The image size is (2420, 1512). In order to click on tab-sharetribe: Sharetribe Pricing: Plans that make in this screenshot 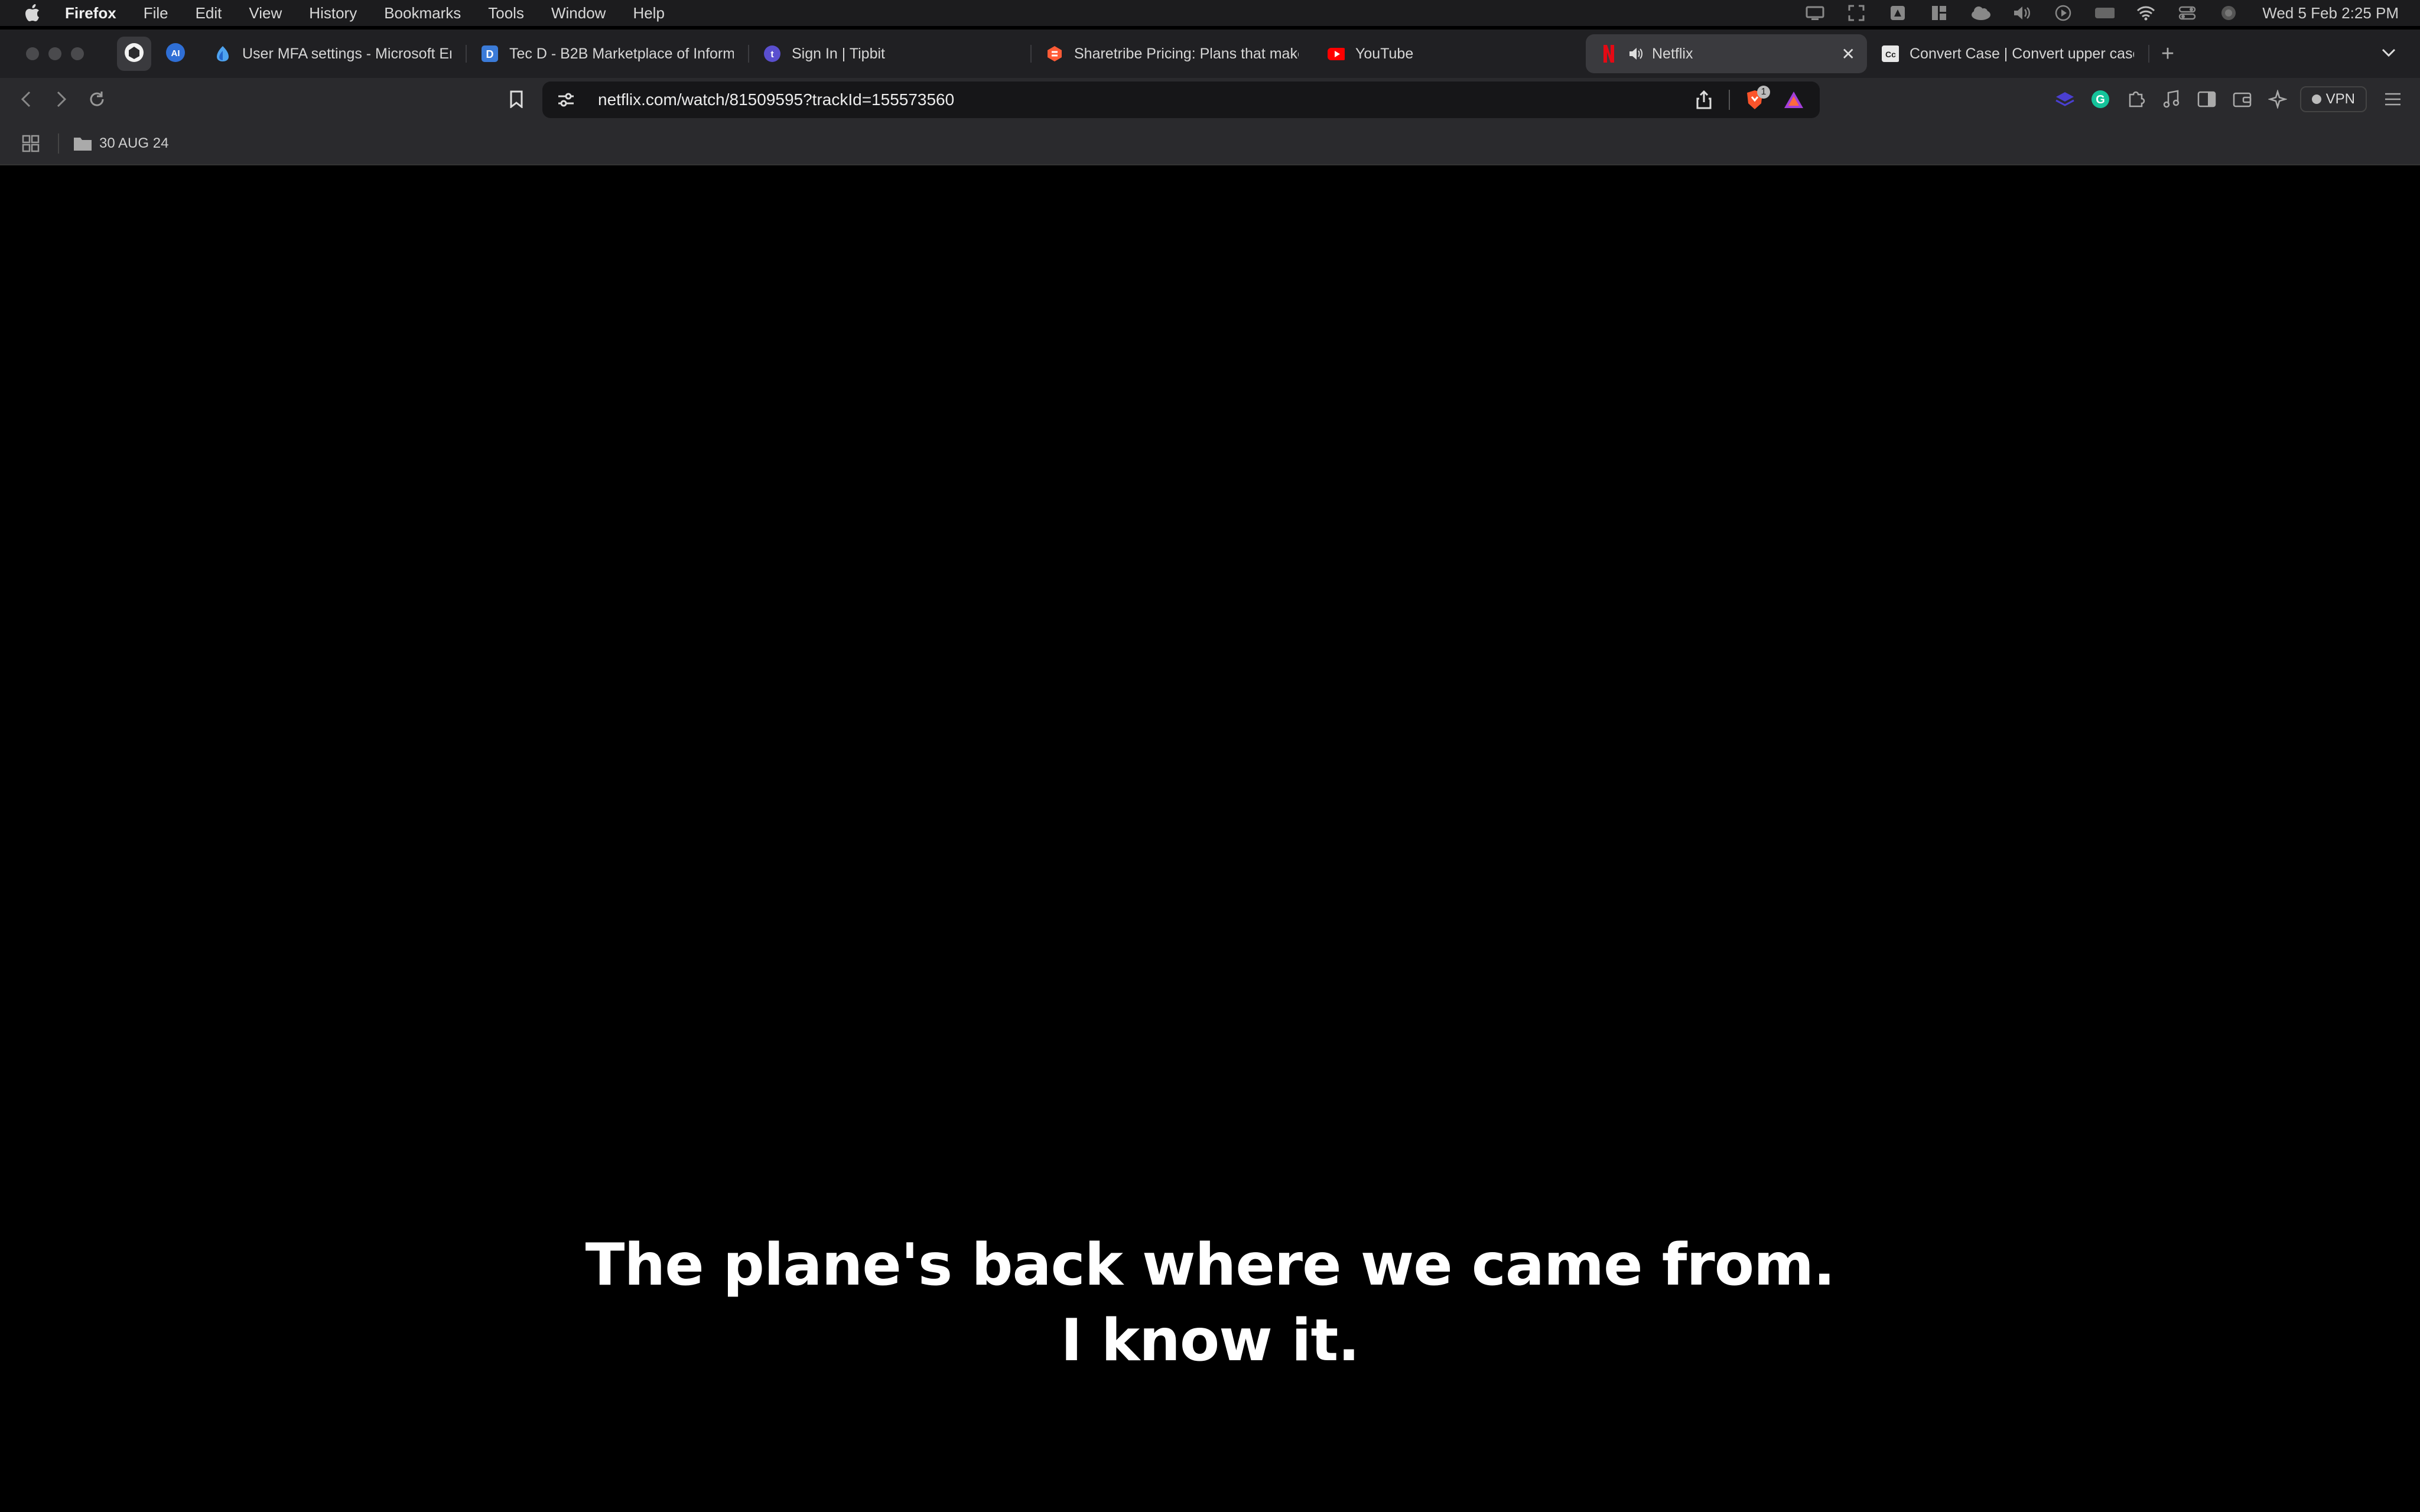, I will do `click(1172, 53)`.